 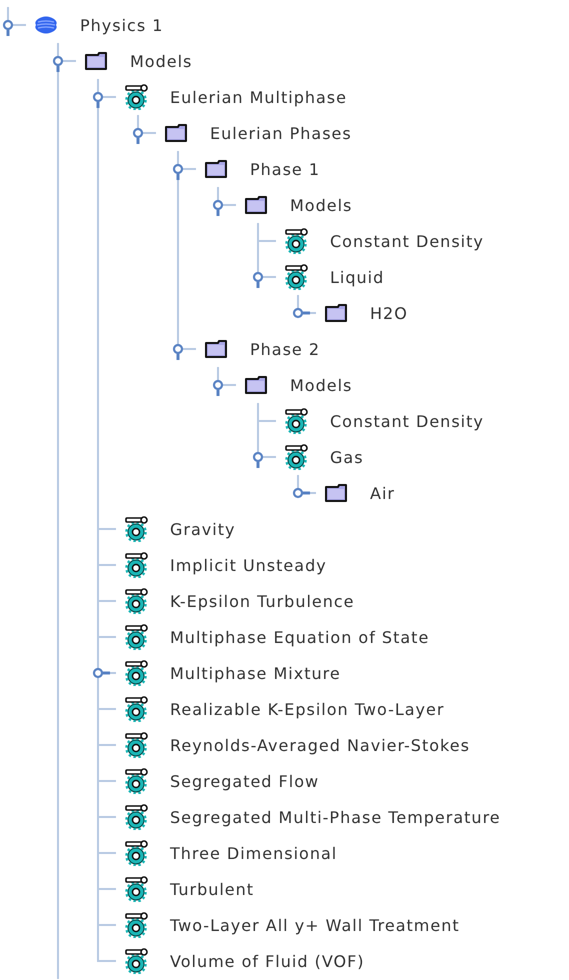 What do you see at coordinates (315, 925) in the screenshot?
I see `tree-item-label: Two-Layer All y+ Wall Treatment` at bounding box center [315, 925].